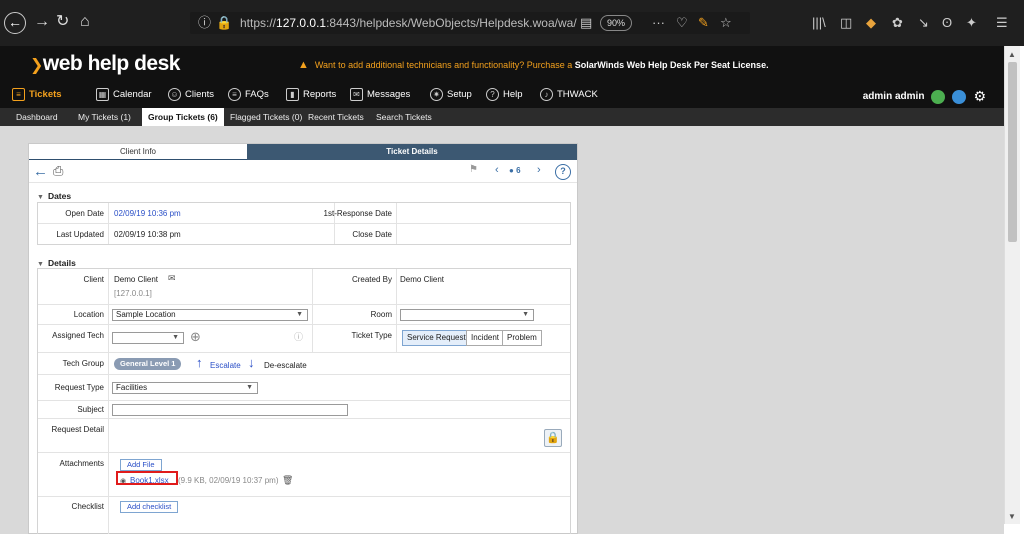  I want to click on assigned-tech-label: Assigned Tech, so click(78, 335).